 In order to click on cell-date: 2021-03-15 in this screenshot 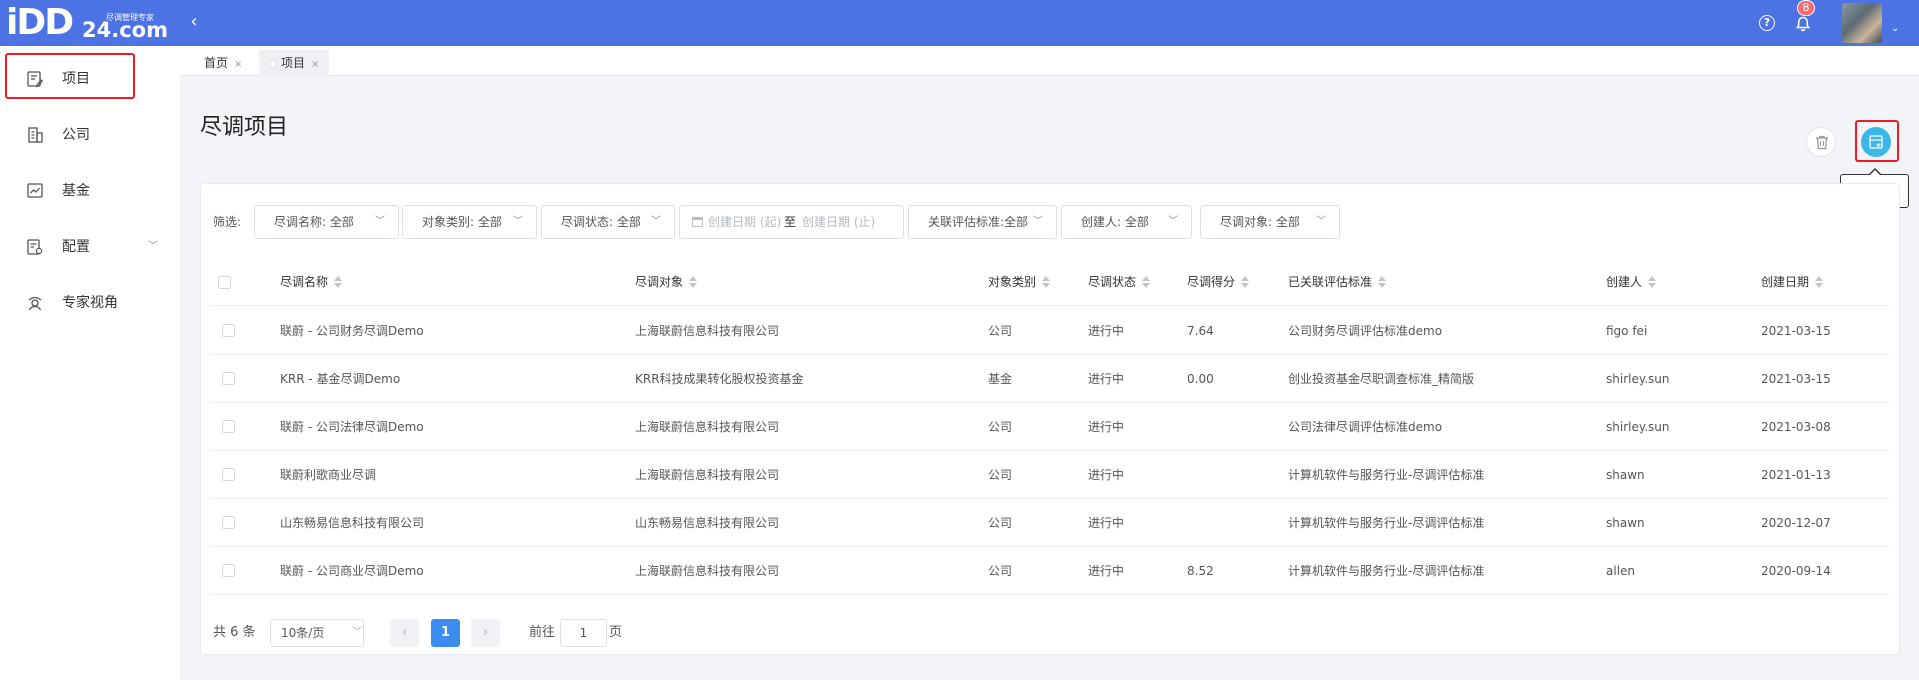, I will do `click(1796, 331)`.